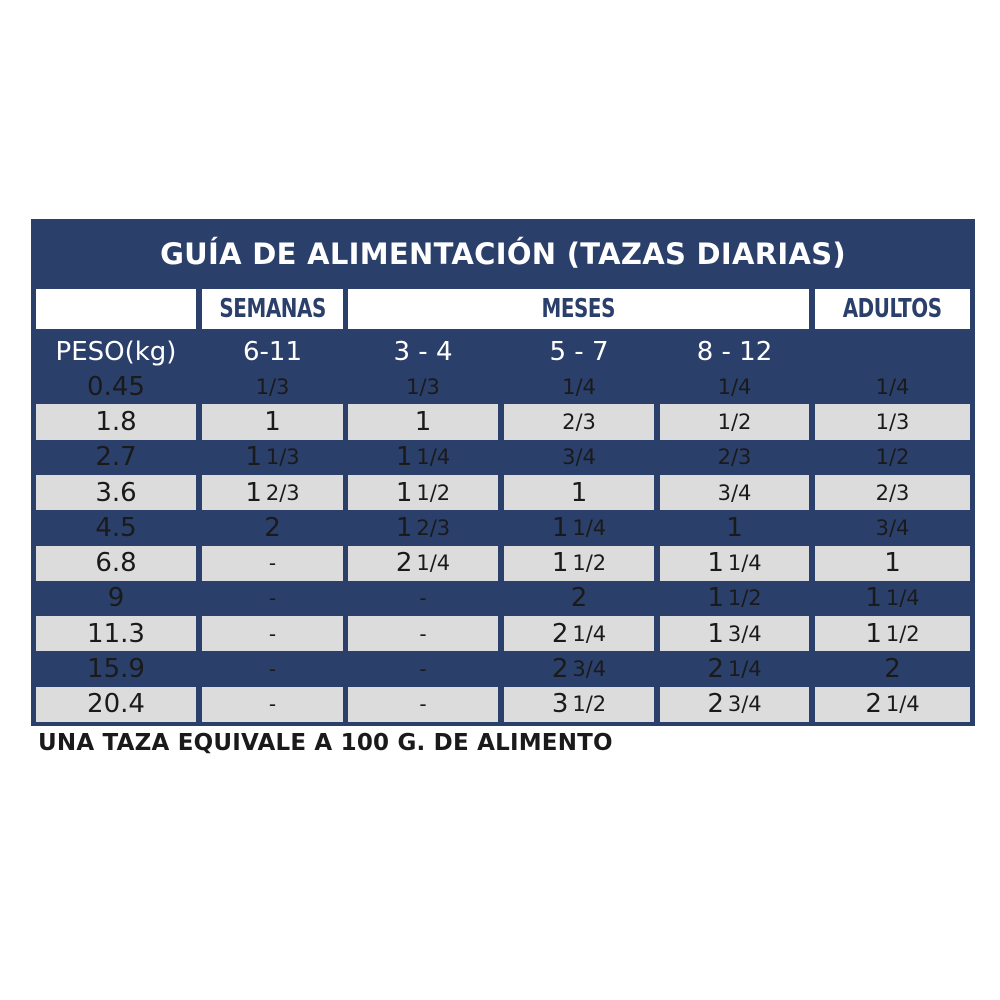 The image size is (1000, 1000). I want to click on column-peso: 0.45 1.8 2.7 3.6 4.5 6.8 9 11.3 15.9 20.4, so click(116, 545).